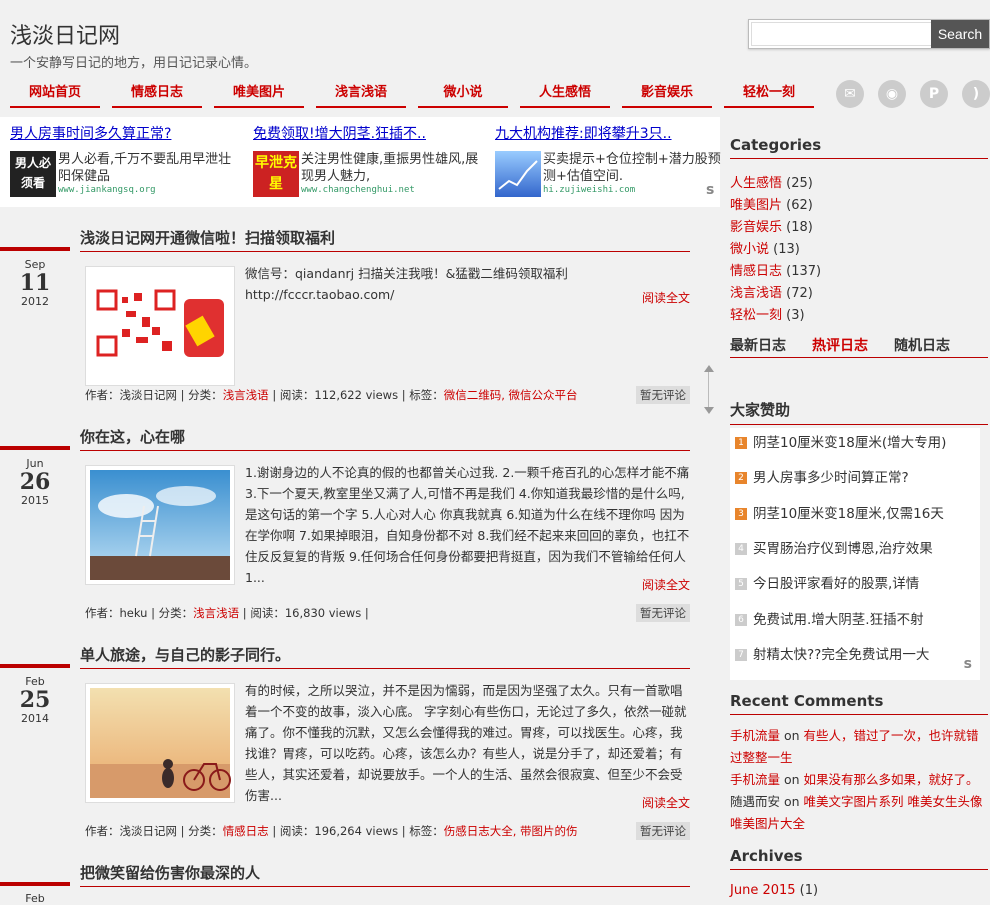 Image resolution: width=990 pixels, height=905 pixels. Describe the element at coordinates (391, 168) in the screenshot. I see `ad-text: 关注男性健康,重振男性雄风,展现男人魅力,` at that location.